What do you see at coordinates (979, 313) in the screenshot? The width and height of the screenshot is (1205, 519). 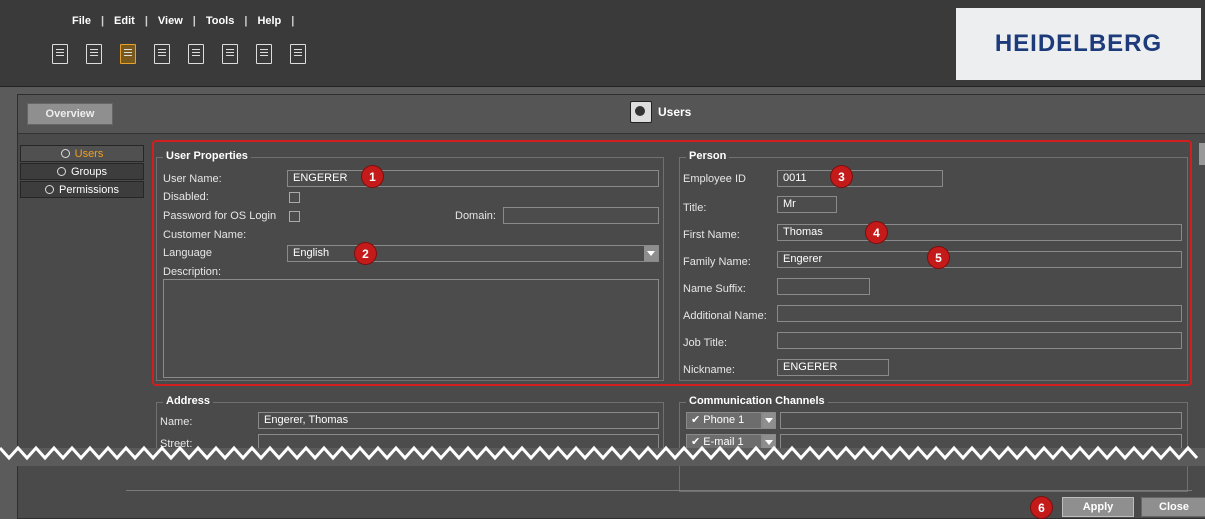 I see `additional-name-field` at bounding box center [979, 313].